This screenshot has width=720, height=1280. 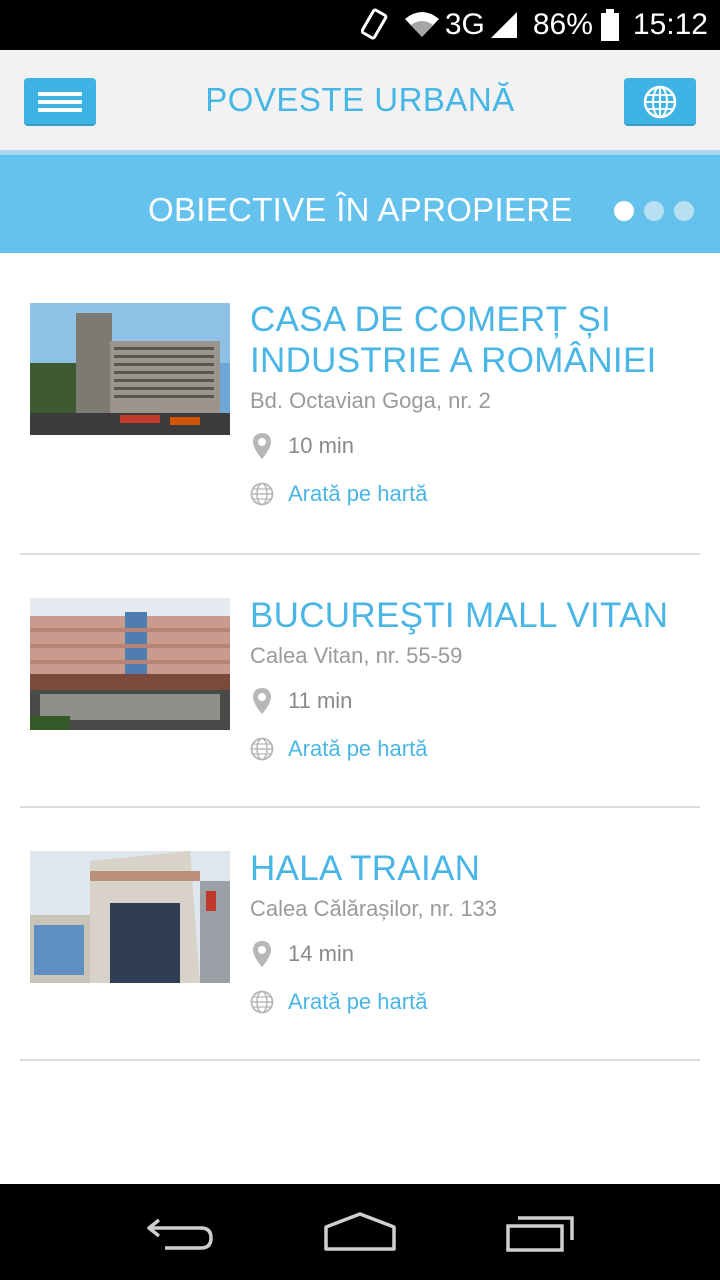 I want to click on home-button, so click(x=360, y=1232).